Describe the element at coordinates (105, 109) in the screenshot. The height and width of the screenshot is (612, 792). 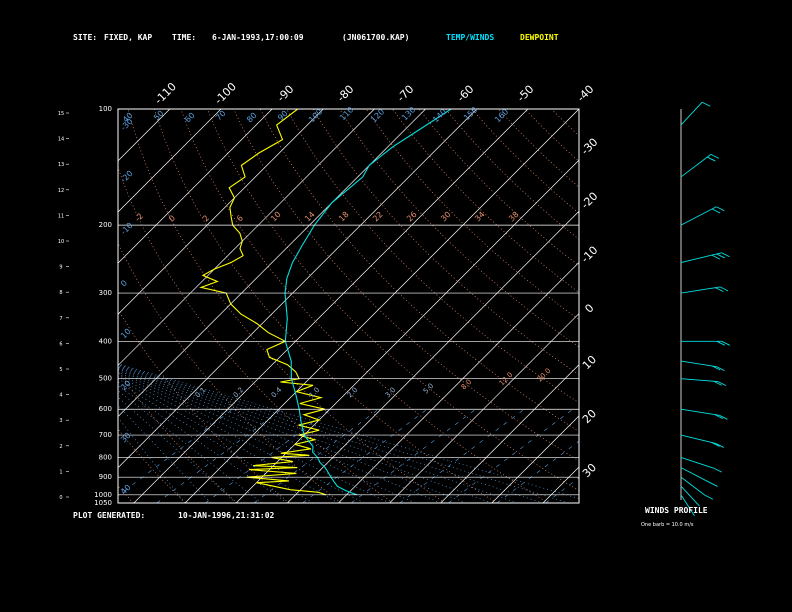
I see `pressure-tick-label: 100` at that location.